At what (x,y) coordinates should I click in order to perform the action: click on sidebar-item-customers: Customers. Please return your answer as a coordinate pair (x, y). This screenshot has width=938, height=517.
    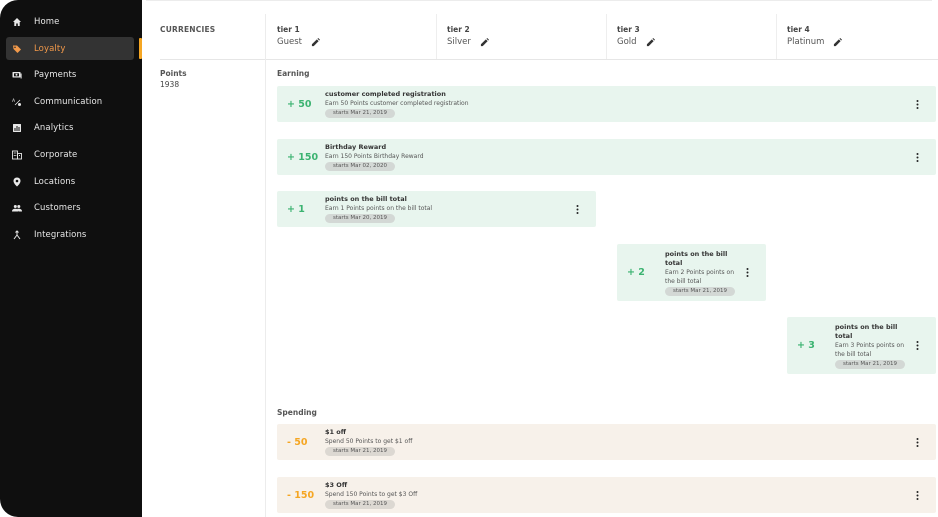
    Looking at the image, I should click on (70, 207).